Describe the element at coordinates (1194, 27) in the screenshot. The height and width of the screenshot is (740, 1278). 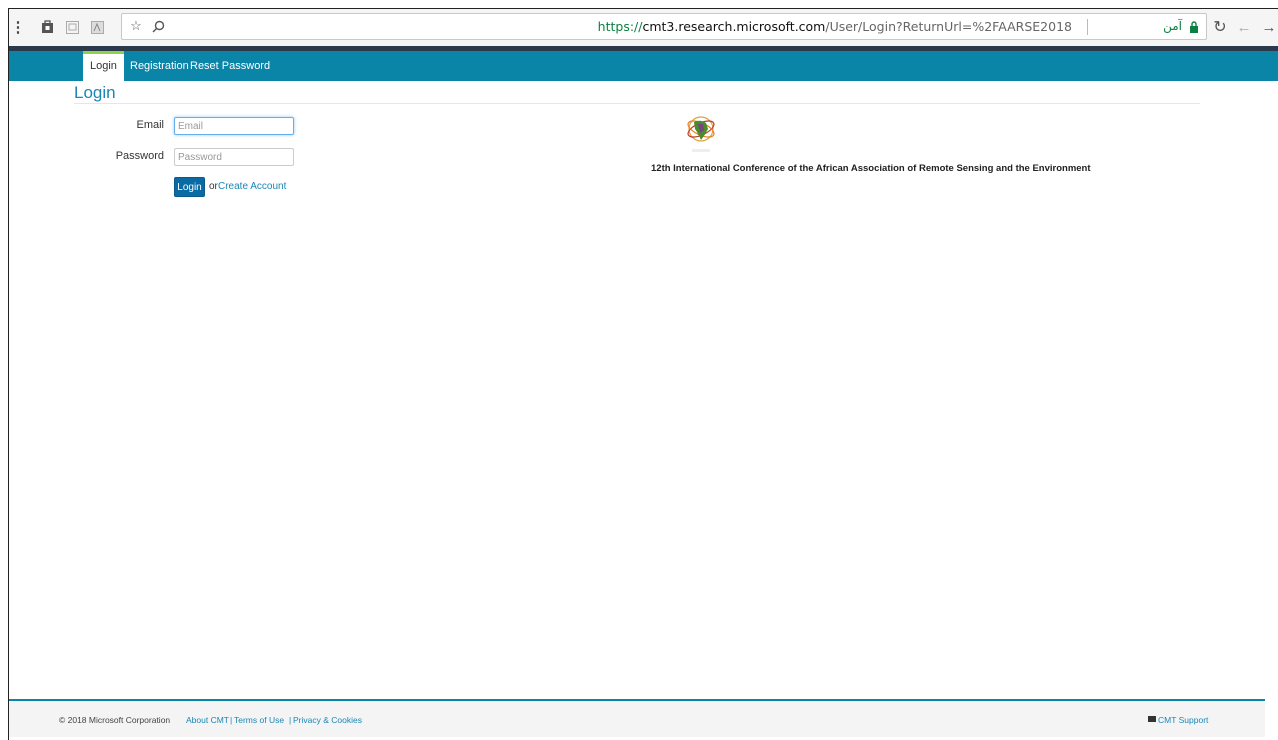
I see `lock-icon` at that location.